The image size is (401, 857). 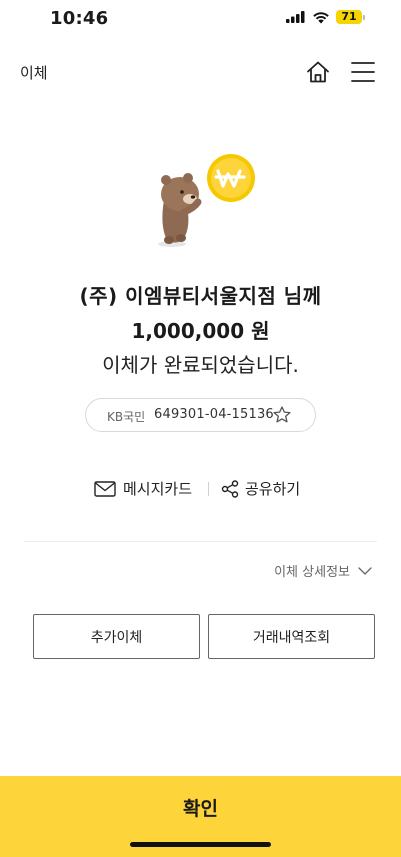 What do you see at coordinates (363, 72) in the screenshot?
I see `hamburger-menu-icon` at bounding box center [363, 72].